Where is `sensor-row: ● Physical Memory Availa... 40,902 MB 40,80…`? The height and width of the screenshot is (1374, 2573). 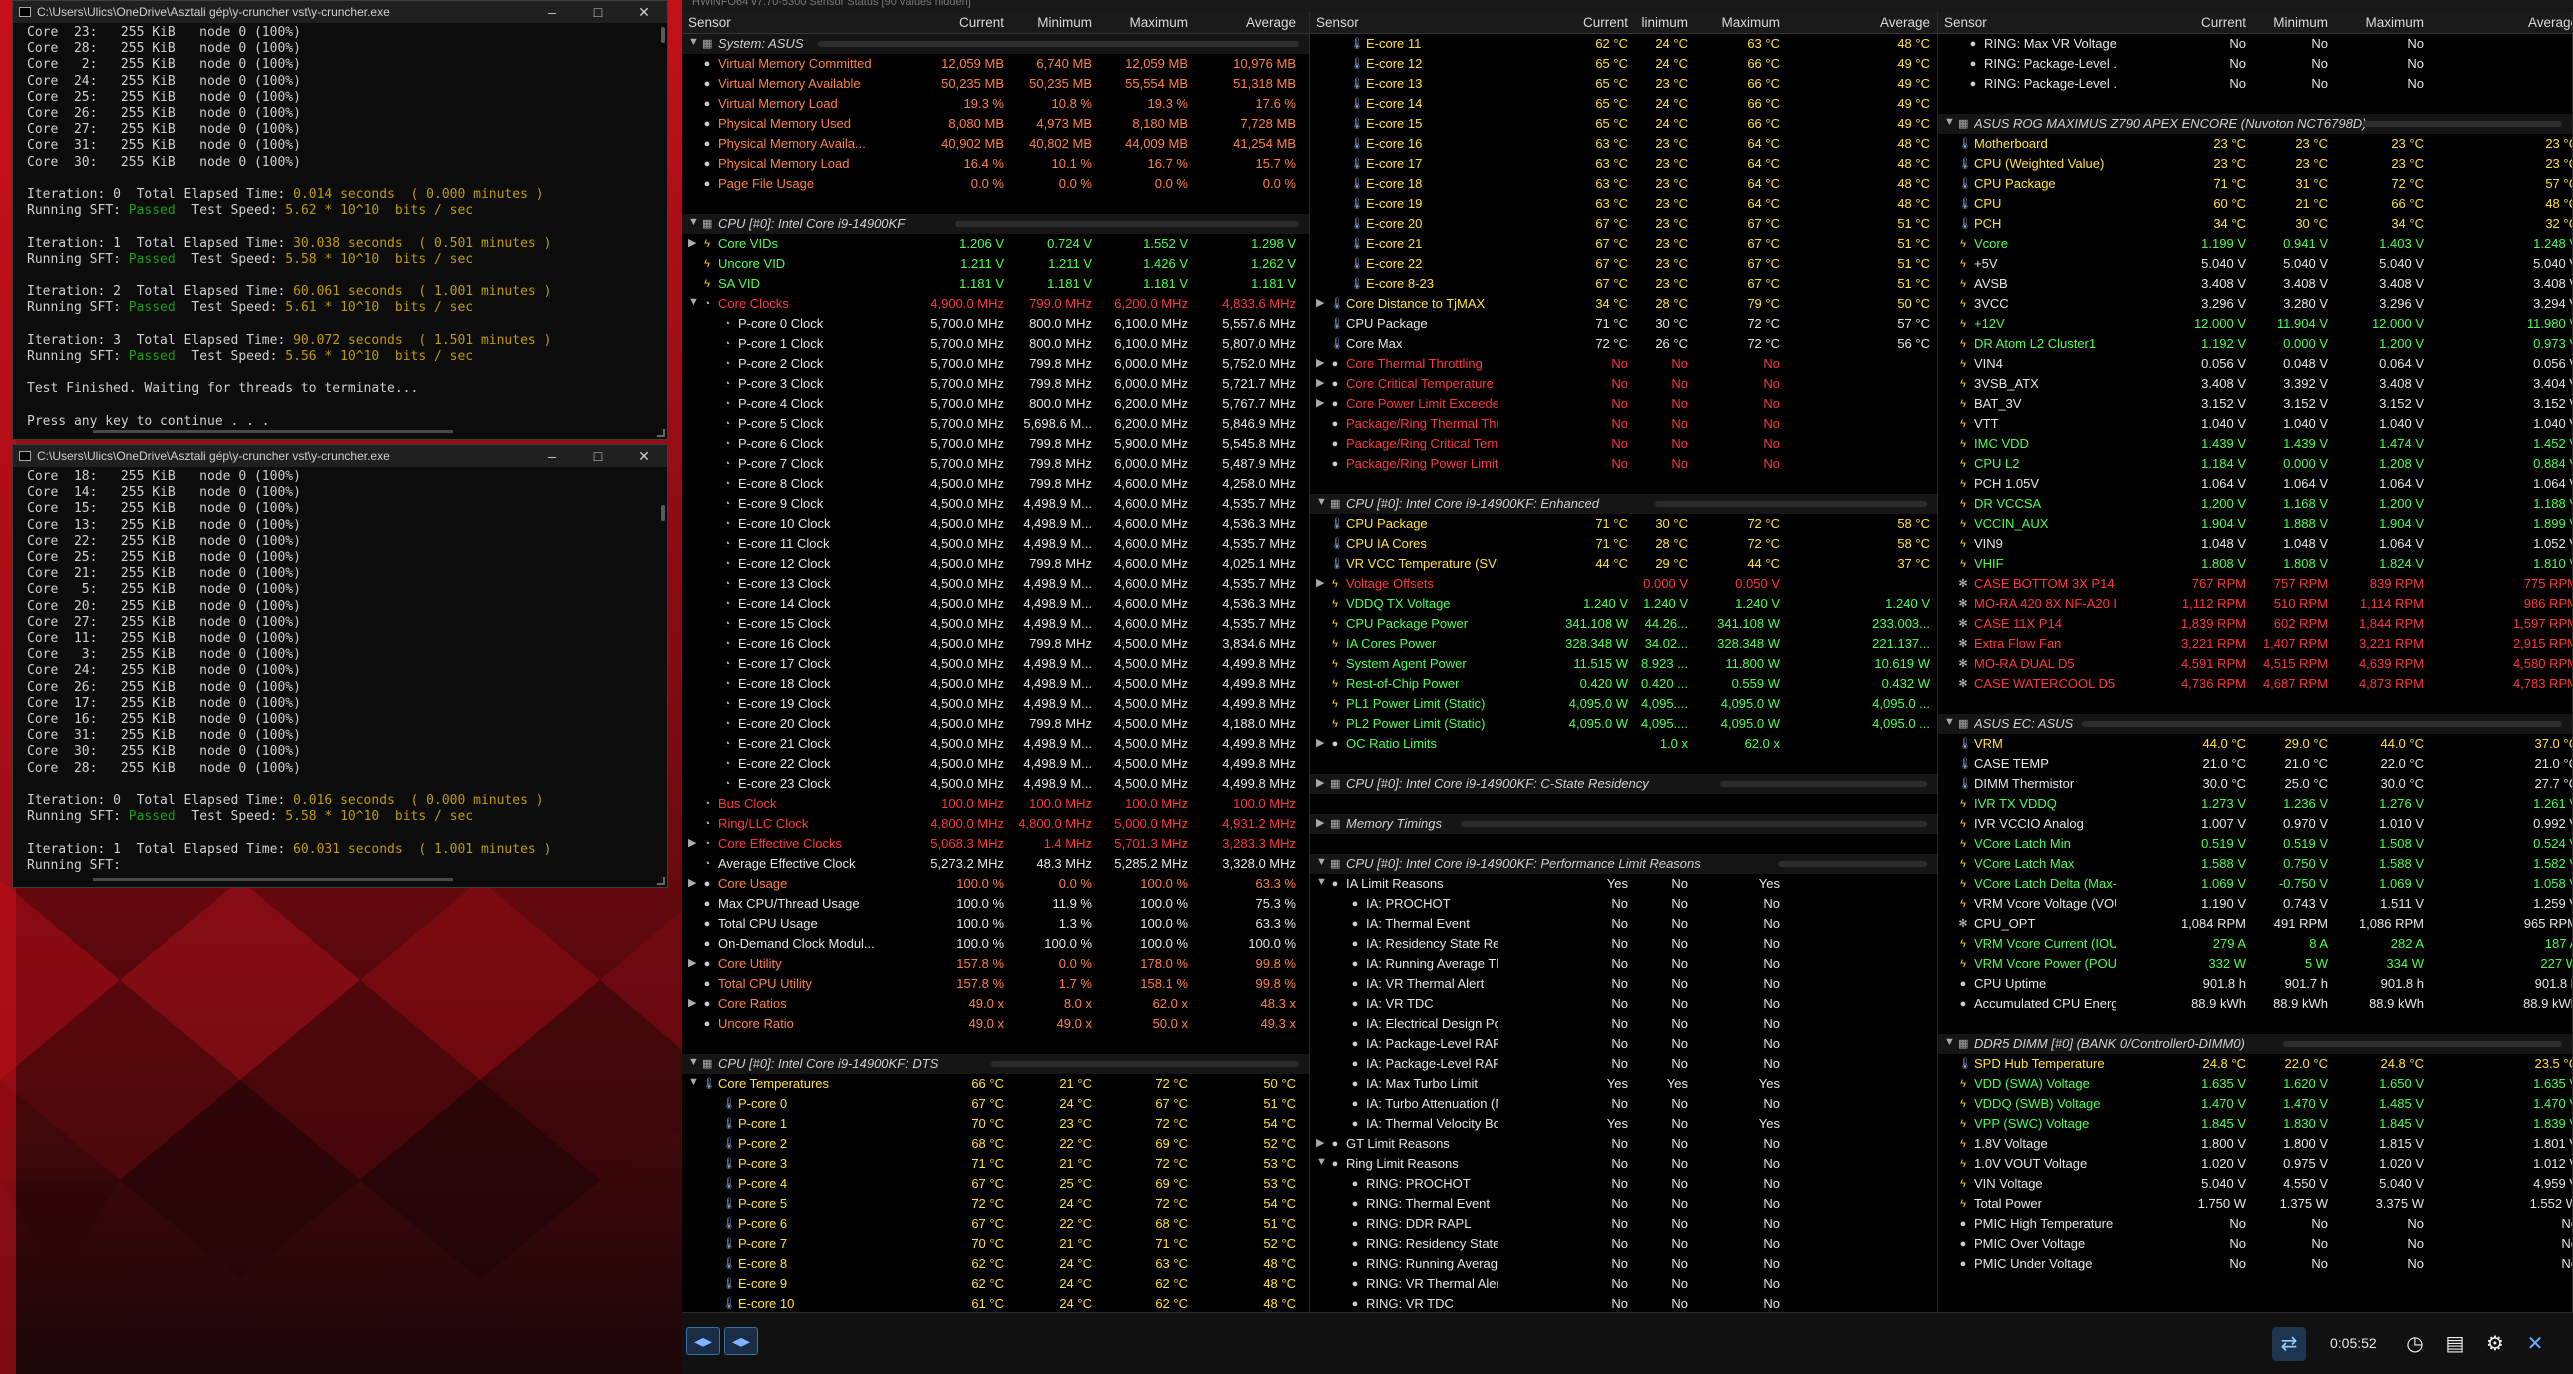
sensor-row: ● Physical Memory Availa... 40,902 MB 40,80… is located at coordinates (995, 144).